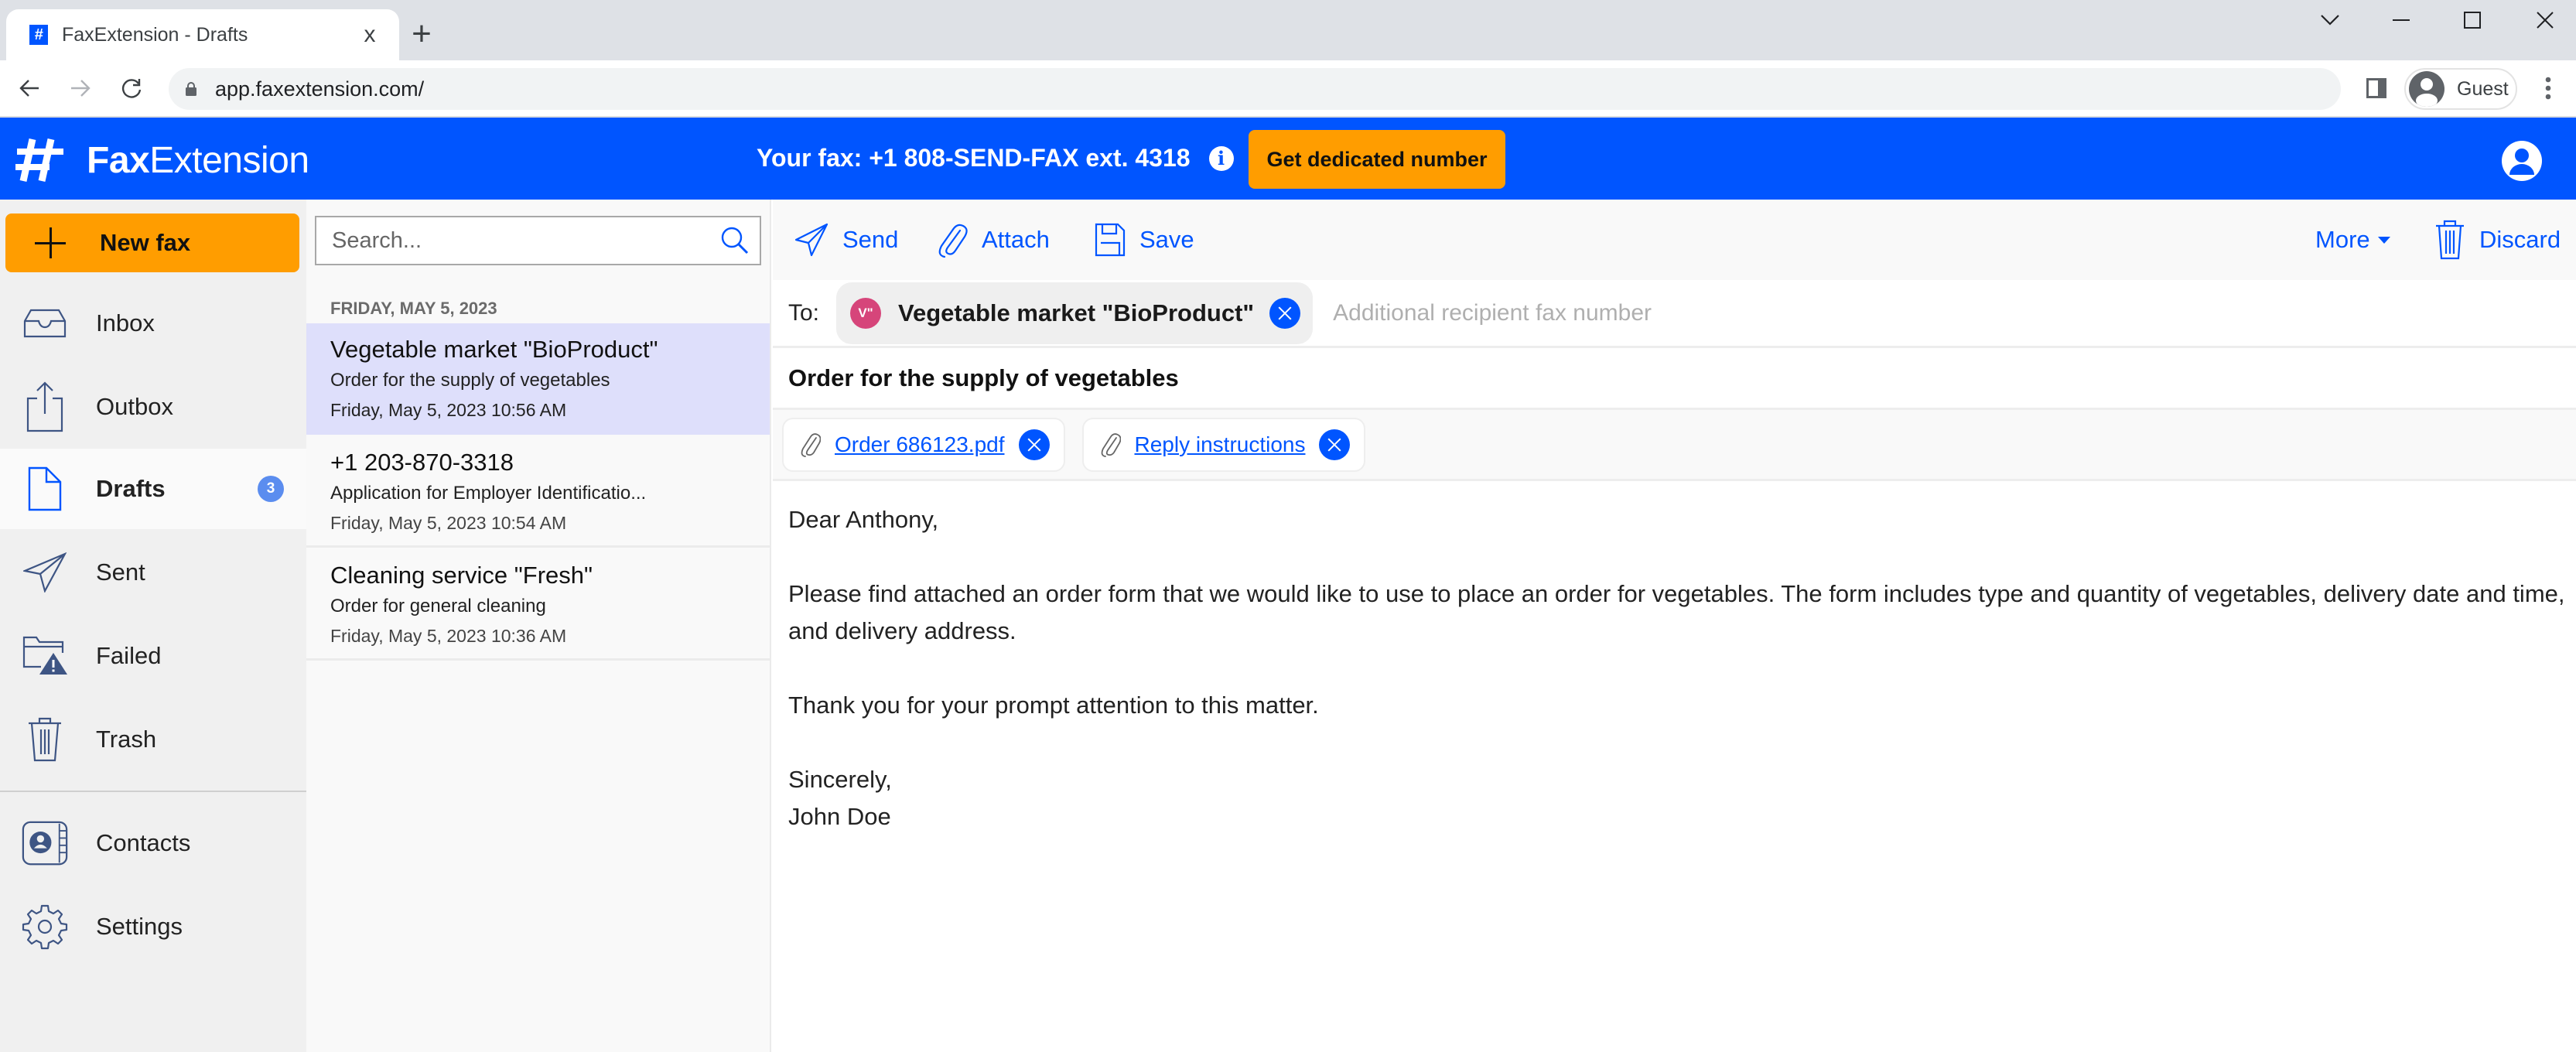 Image resolution: width=2576 pixels, height=1052 pixels. What do you see at coordinates (143, 842) in the screenshot?
I see `sidebar-item-label: Contacts` at bounding box center [143, 842].